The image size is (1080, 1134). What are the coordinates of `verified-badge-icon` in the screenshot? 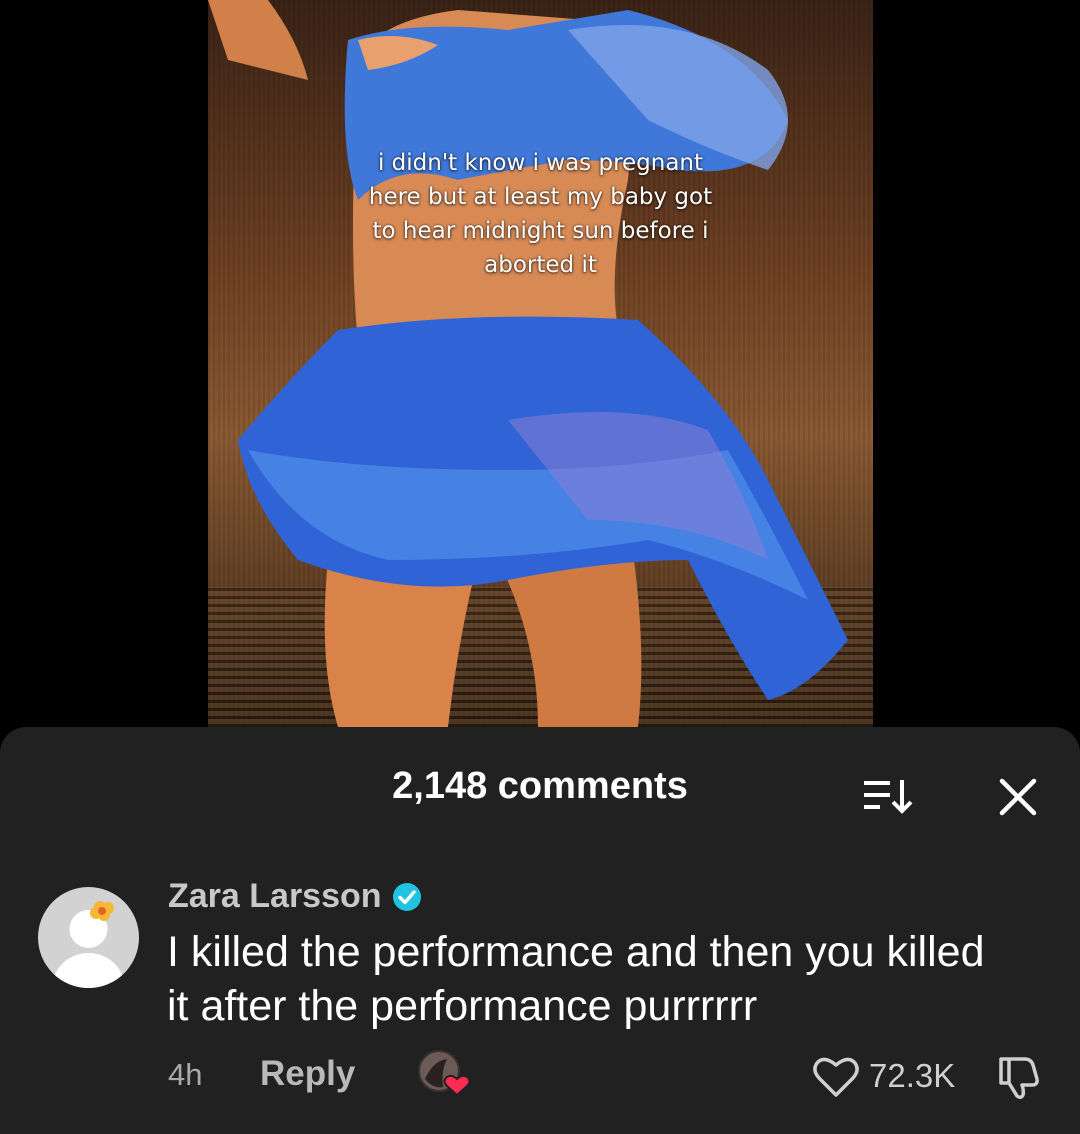 It's located at (406, 896).